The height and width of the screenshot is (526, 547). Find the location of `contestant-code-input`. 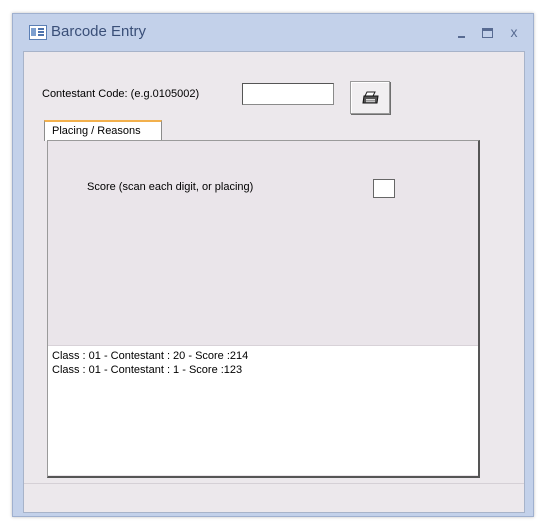

contestant-code-input is located at coordinates (288, 94).